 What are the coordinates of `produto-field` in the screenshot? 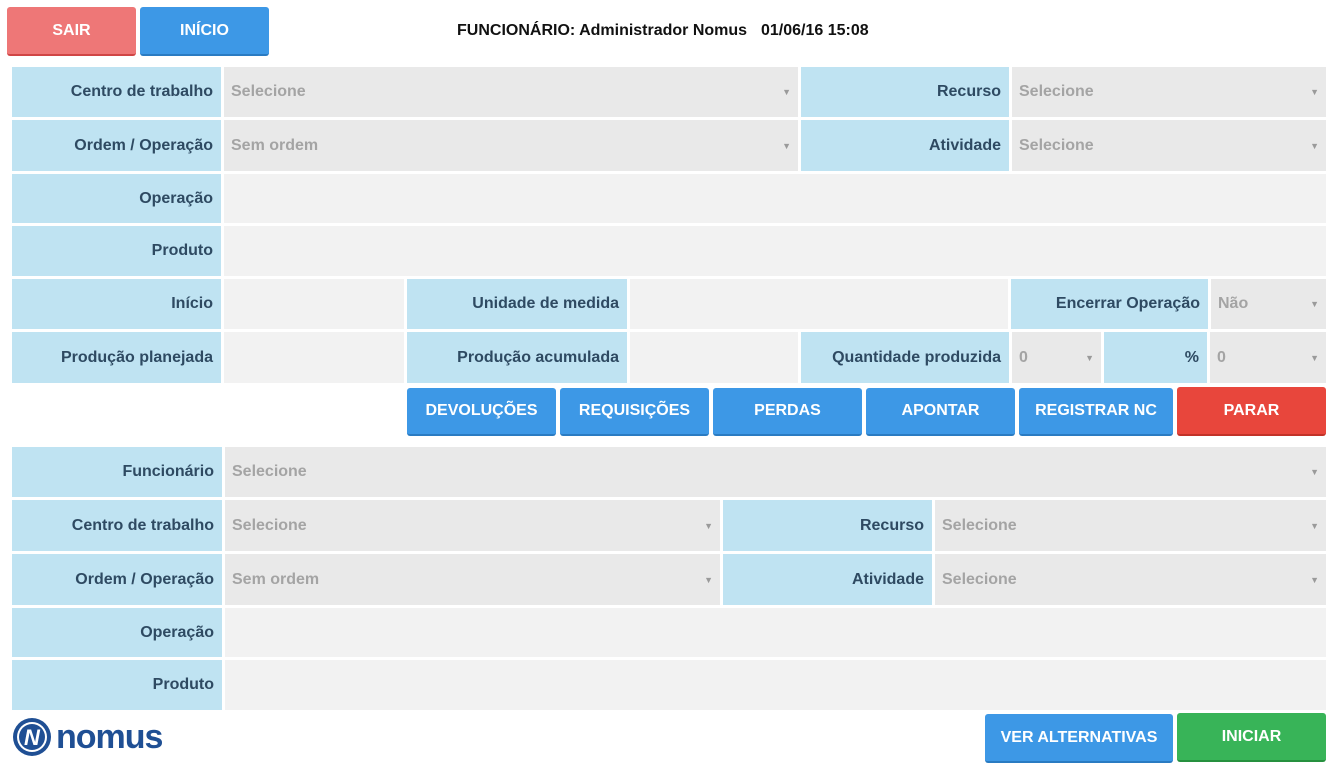 It's located at (775, 251).